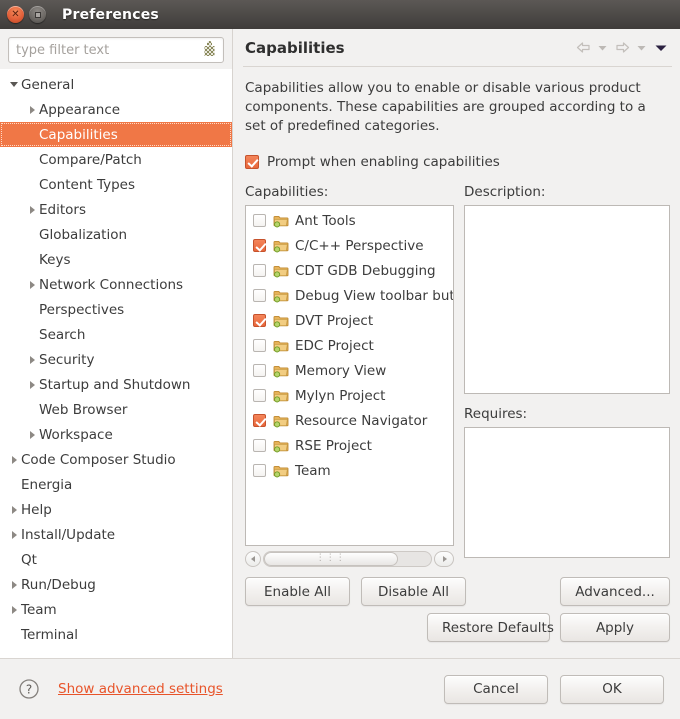  Describe the element at coordinates (457, 153) in the screenshot. I see `prompt-when-enabling-row: Prompt when enabling capabilities` at that location.